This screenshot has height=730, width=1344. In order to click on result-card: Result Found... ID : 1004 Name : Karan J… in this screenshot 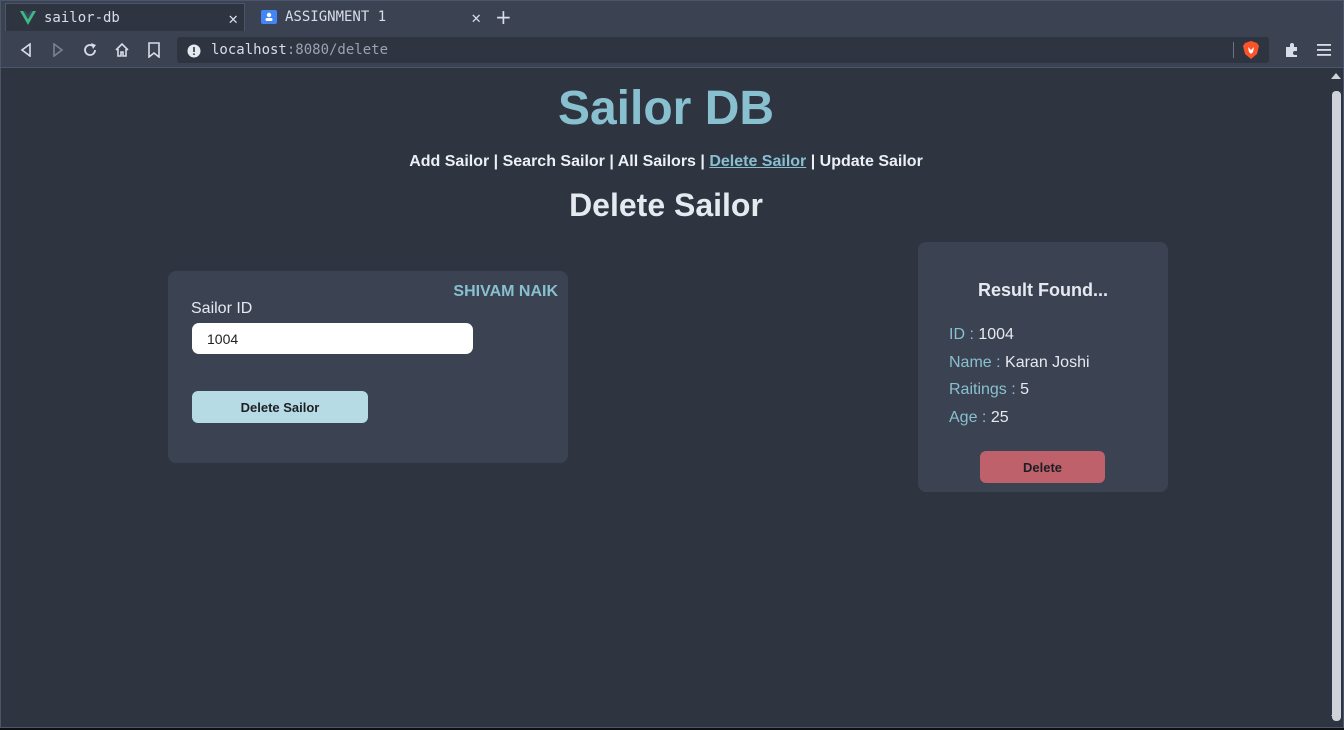, I will do `click(1043, 367)`.